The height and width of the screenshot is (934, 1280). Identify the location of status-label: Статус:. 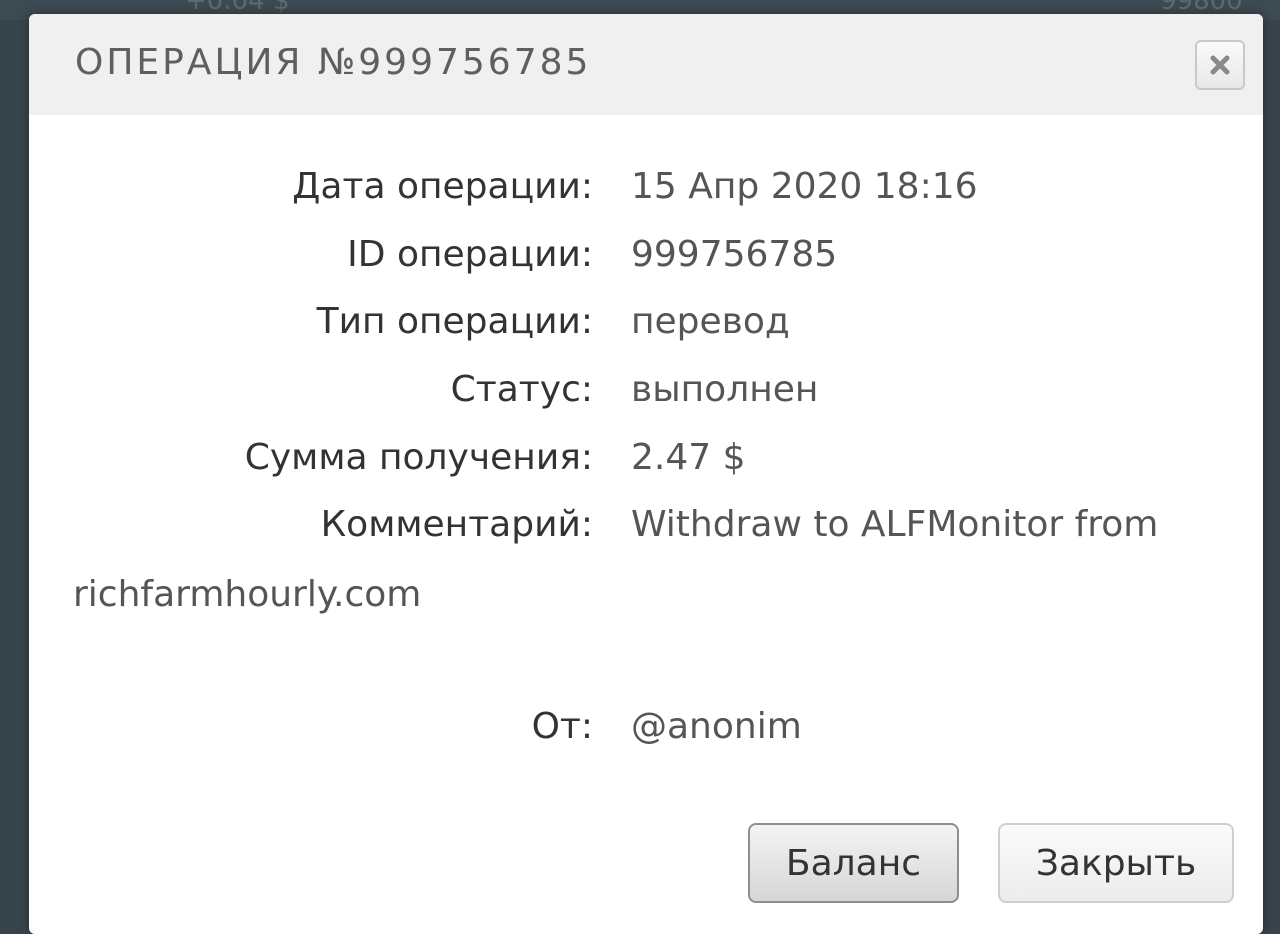
(521, 389).